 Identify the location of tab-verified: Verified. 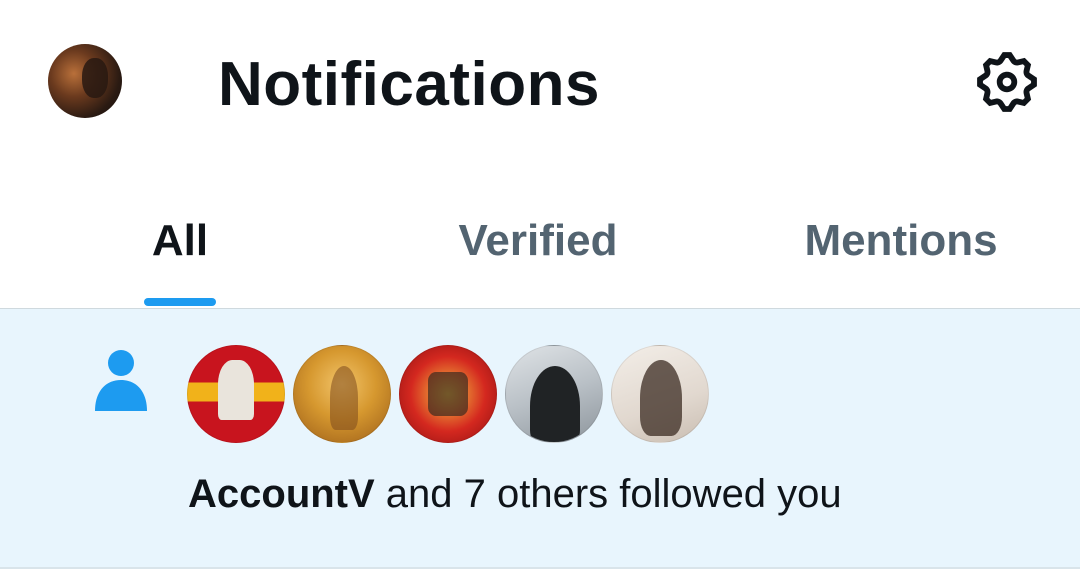
(538, 251).